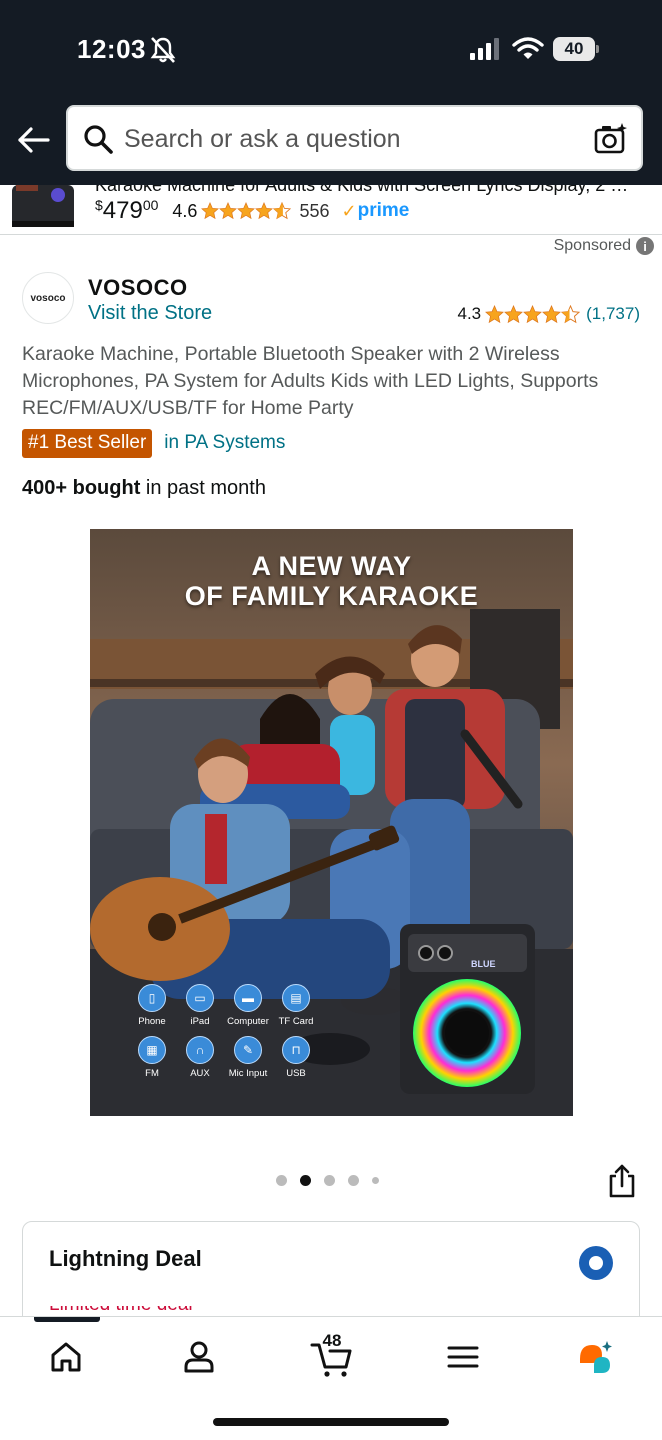 Image resolution: width=662 pixels, height=1440 pixels. I want to click on computer-icon: ▬, so click(248, 998).